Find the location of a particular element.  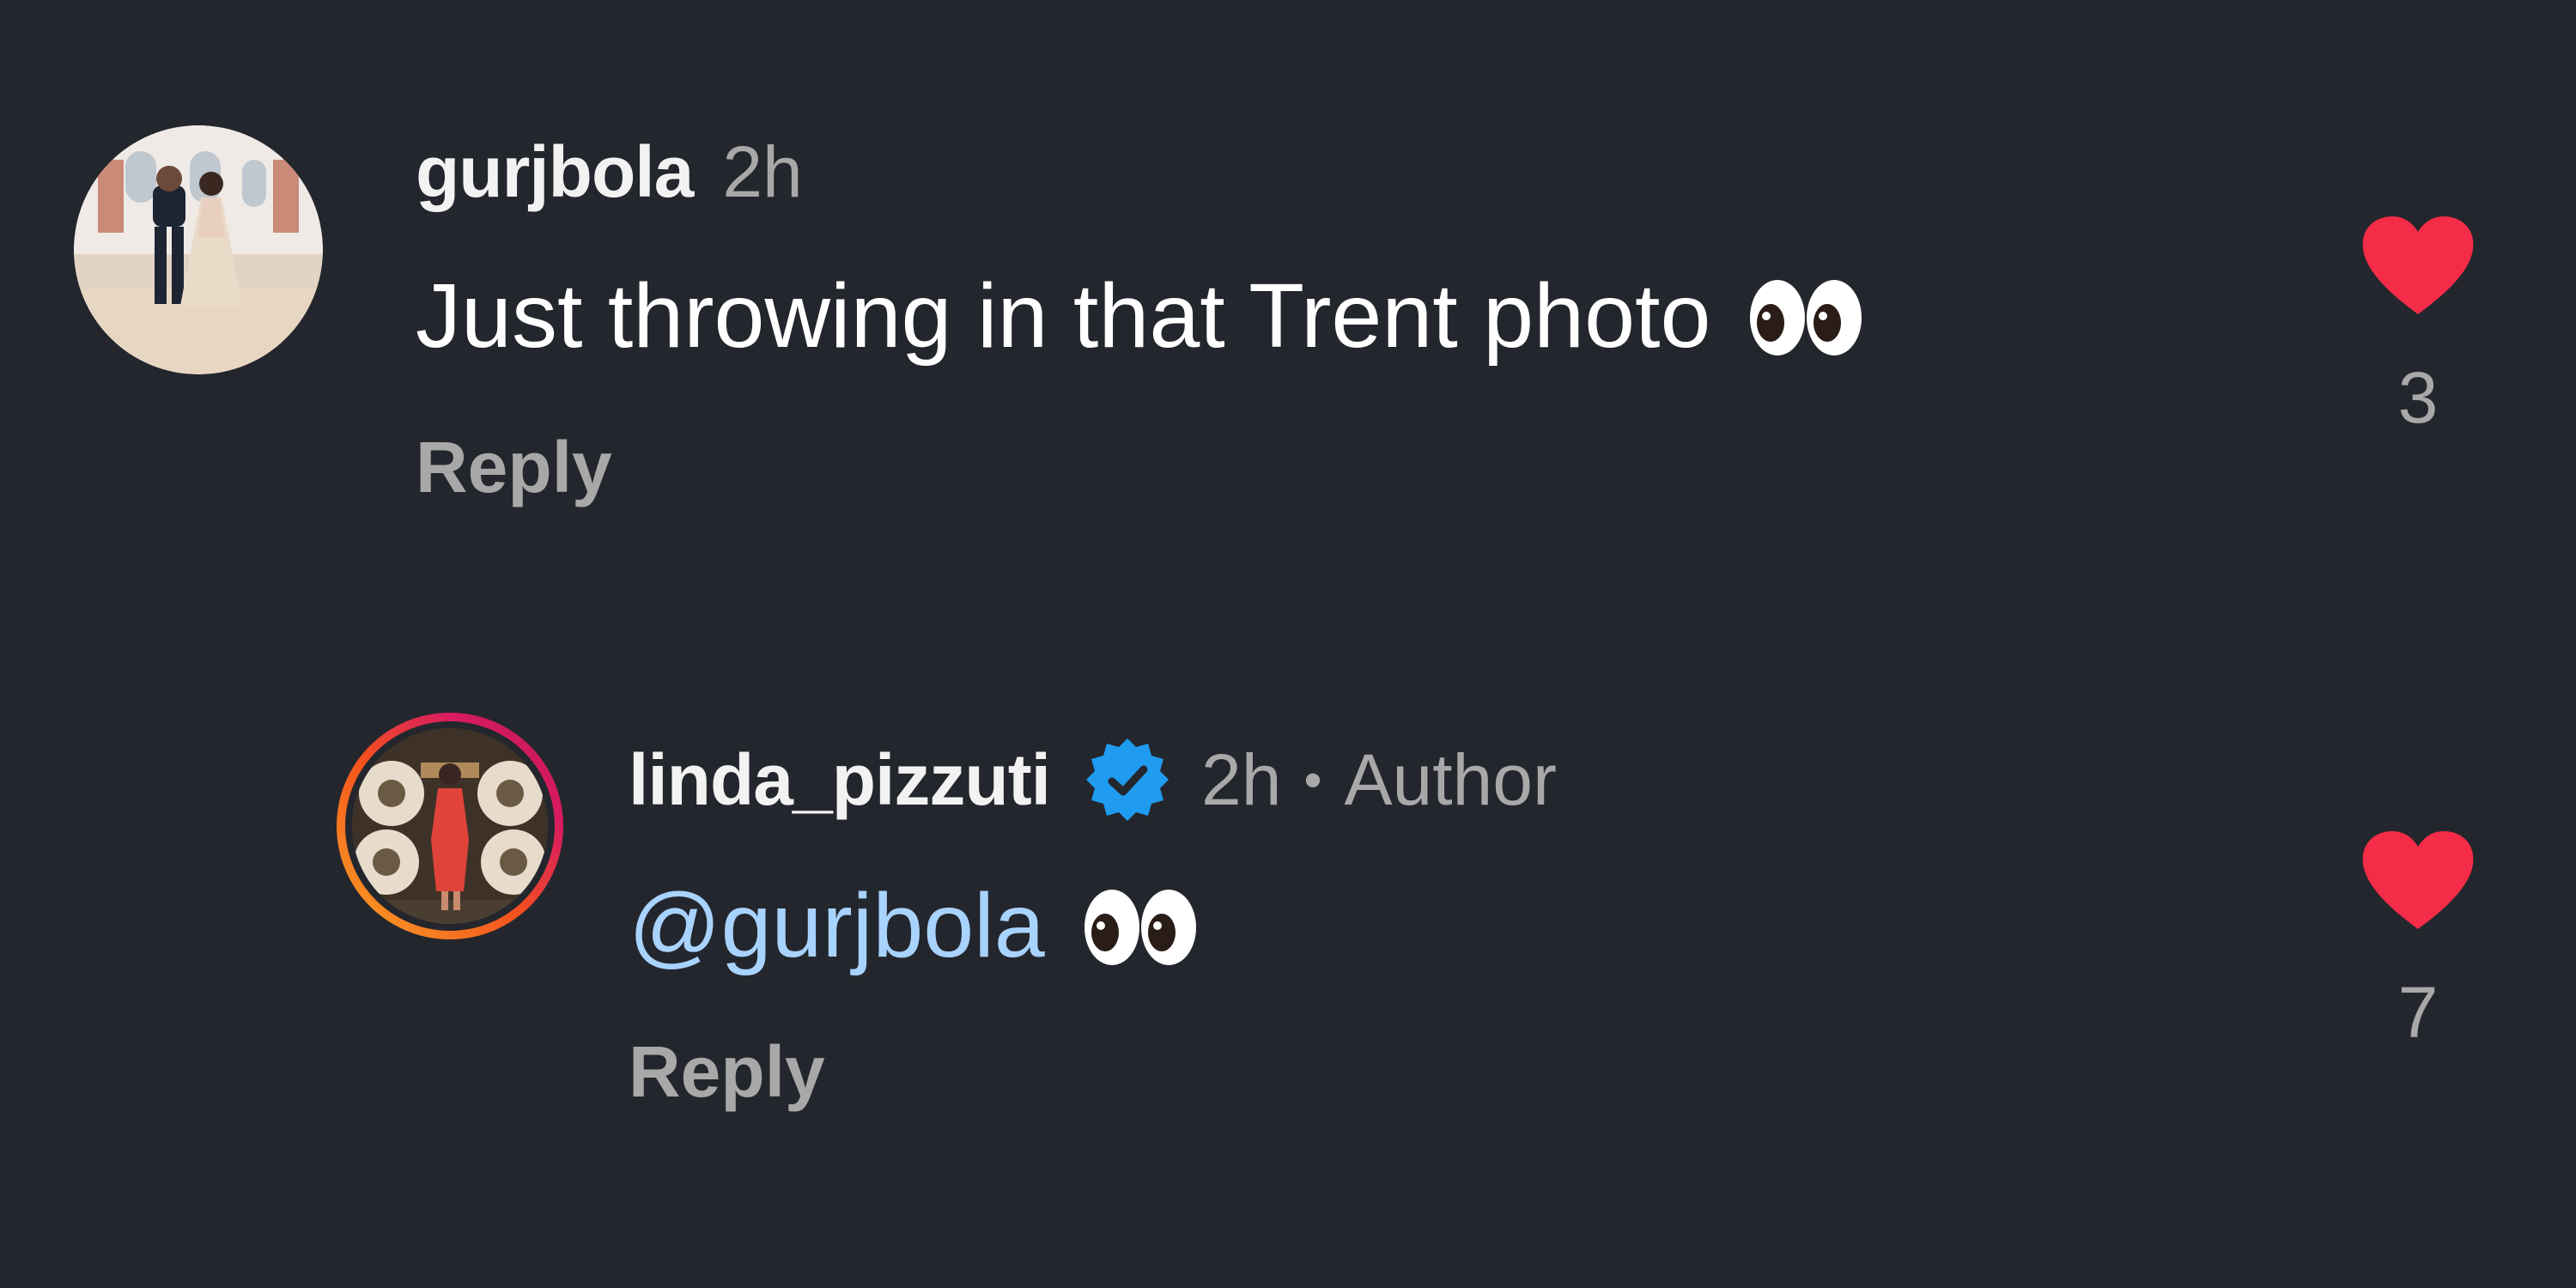

verified-badge-icon is located at coordinates (1127, 779).